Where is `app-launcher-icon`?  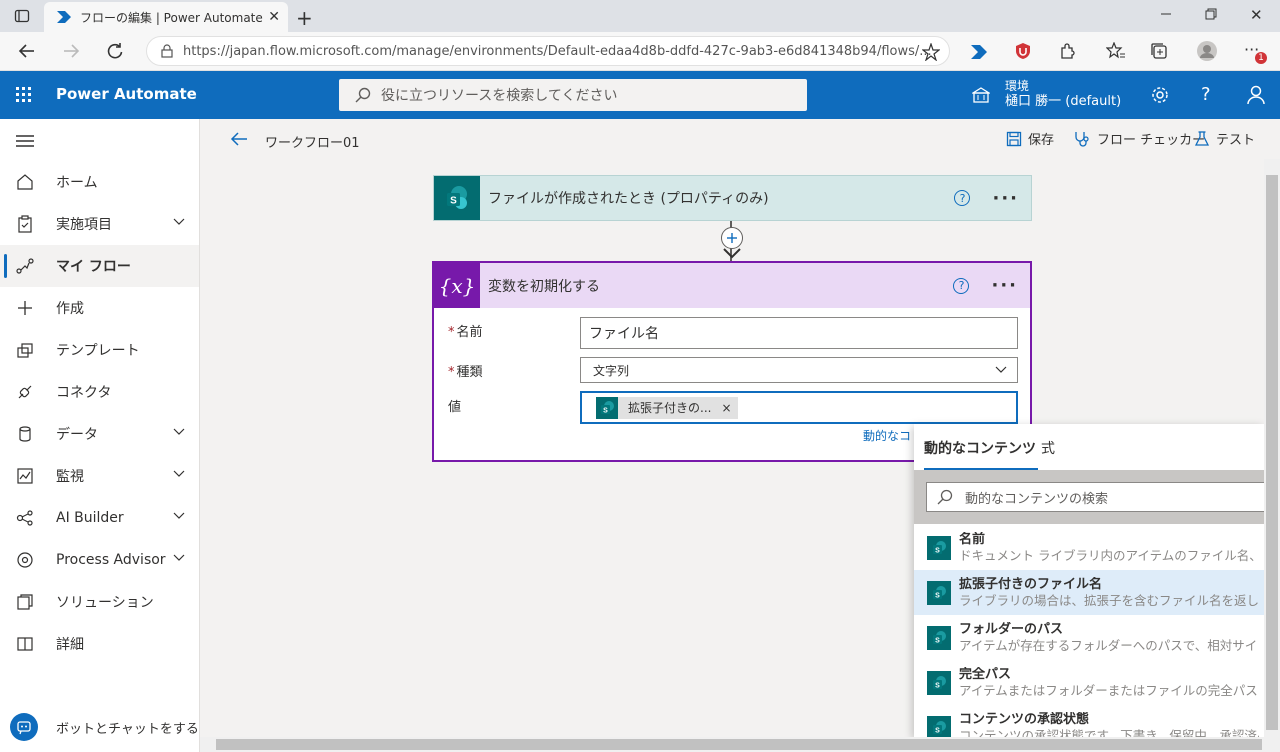
app-launcher-icon is located at coordinates (24, 95).